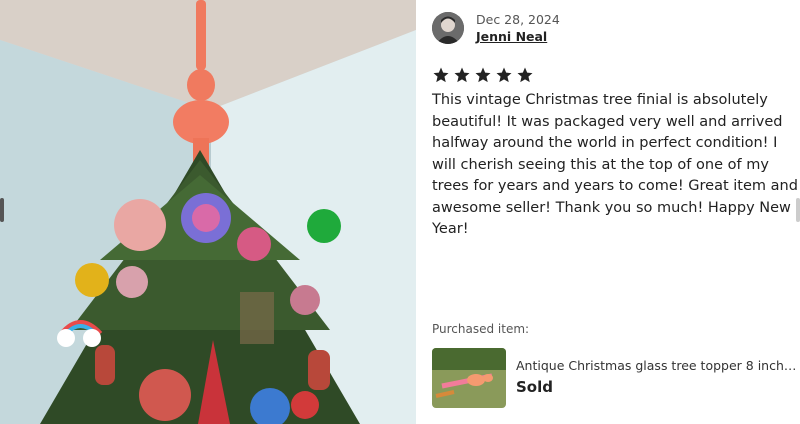 The height and width of the screenshot is (424, 800). What do you see at coordinates (518, 19) in the screenshot?
I see `review-date: Dec 28, 2024` at bounding box center [518, 19].